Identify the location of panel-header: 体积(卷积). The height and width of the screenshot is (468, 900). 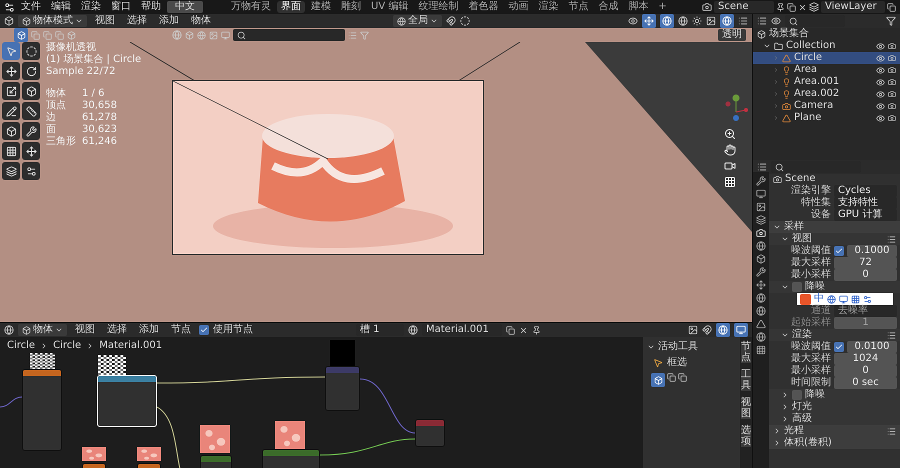
(834, 443).